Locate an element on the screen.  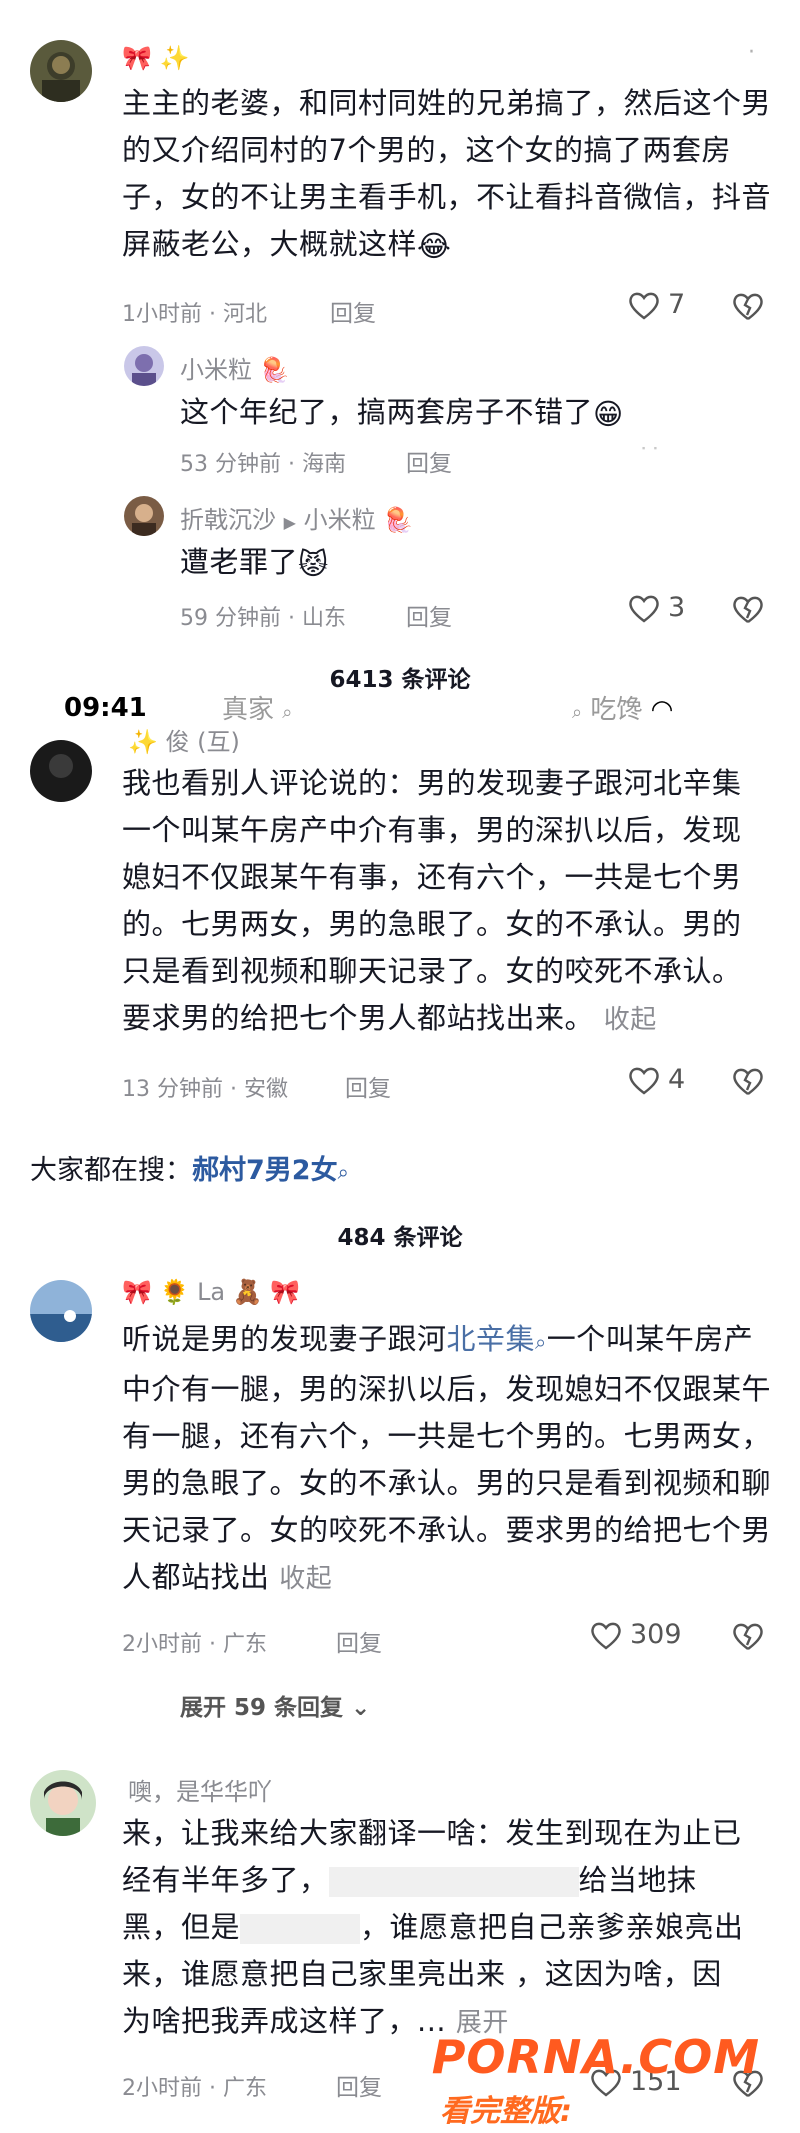
like-button: 7 is located at coordinates (656, 304).